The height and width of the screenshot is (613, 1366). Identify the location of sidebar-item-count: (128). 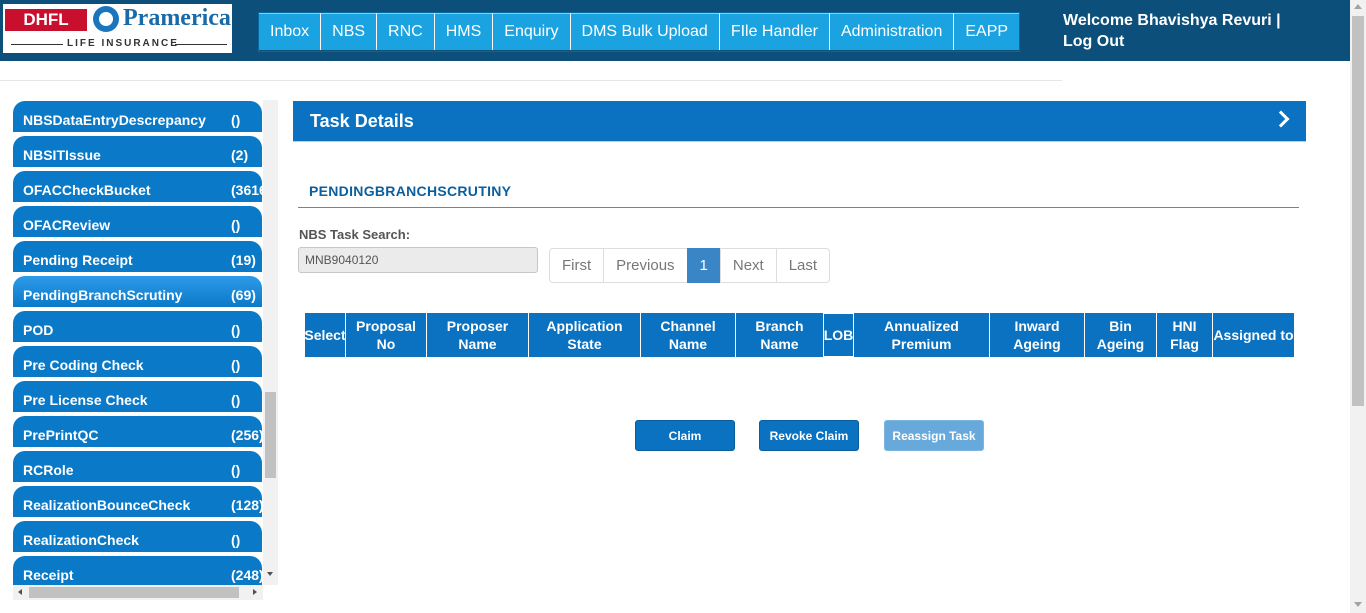
(247, 505).